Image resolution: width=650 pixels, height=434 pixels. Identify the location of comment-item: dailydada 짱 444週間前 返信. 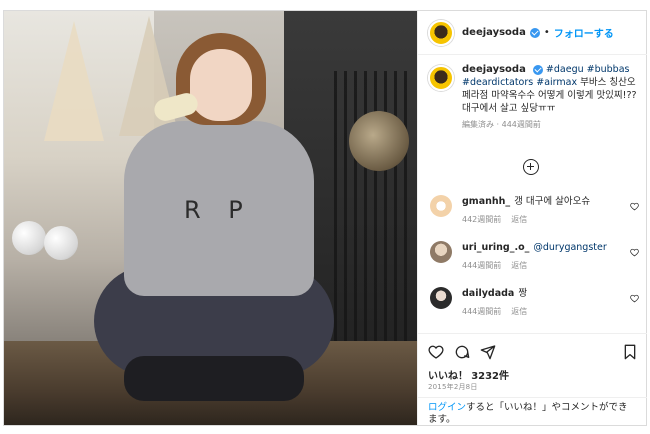
(532, 302).